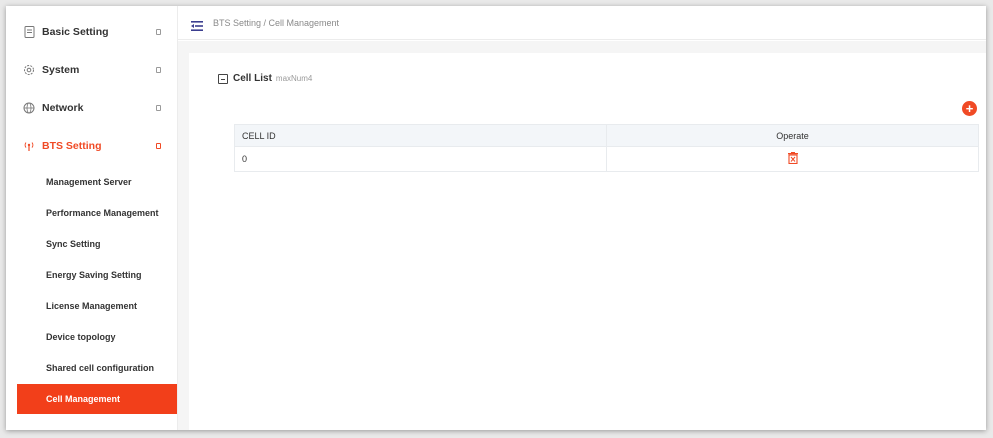 The height and width of the screenshot is (438, 993). I want to click on sidebar-item-label: Network, so click(63, 108).